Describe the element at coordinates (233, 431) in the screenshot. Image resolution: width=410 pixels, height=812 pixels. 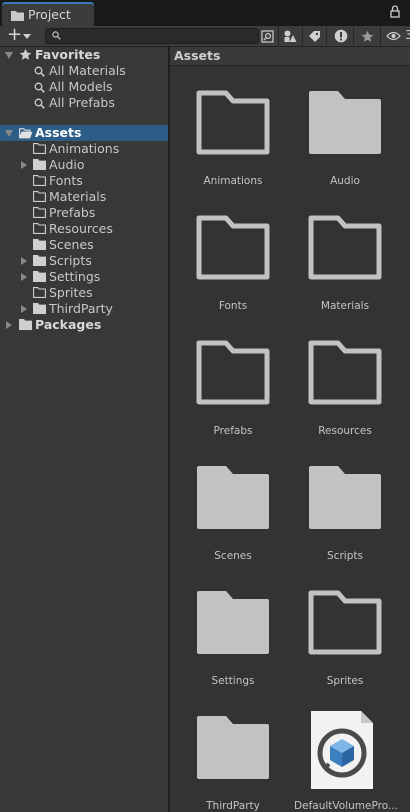
I see `grid-item-label: Prefabs` at that location.